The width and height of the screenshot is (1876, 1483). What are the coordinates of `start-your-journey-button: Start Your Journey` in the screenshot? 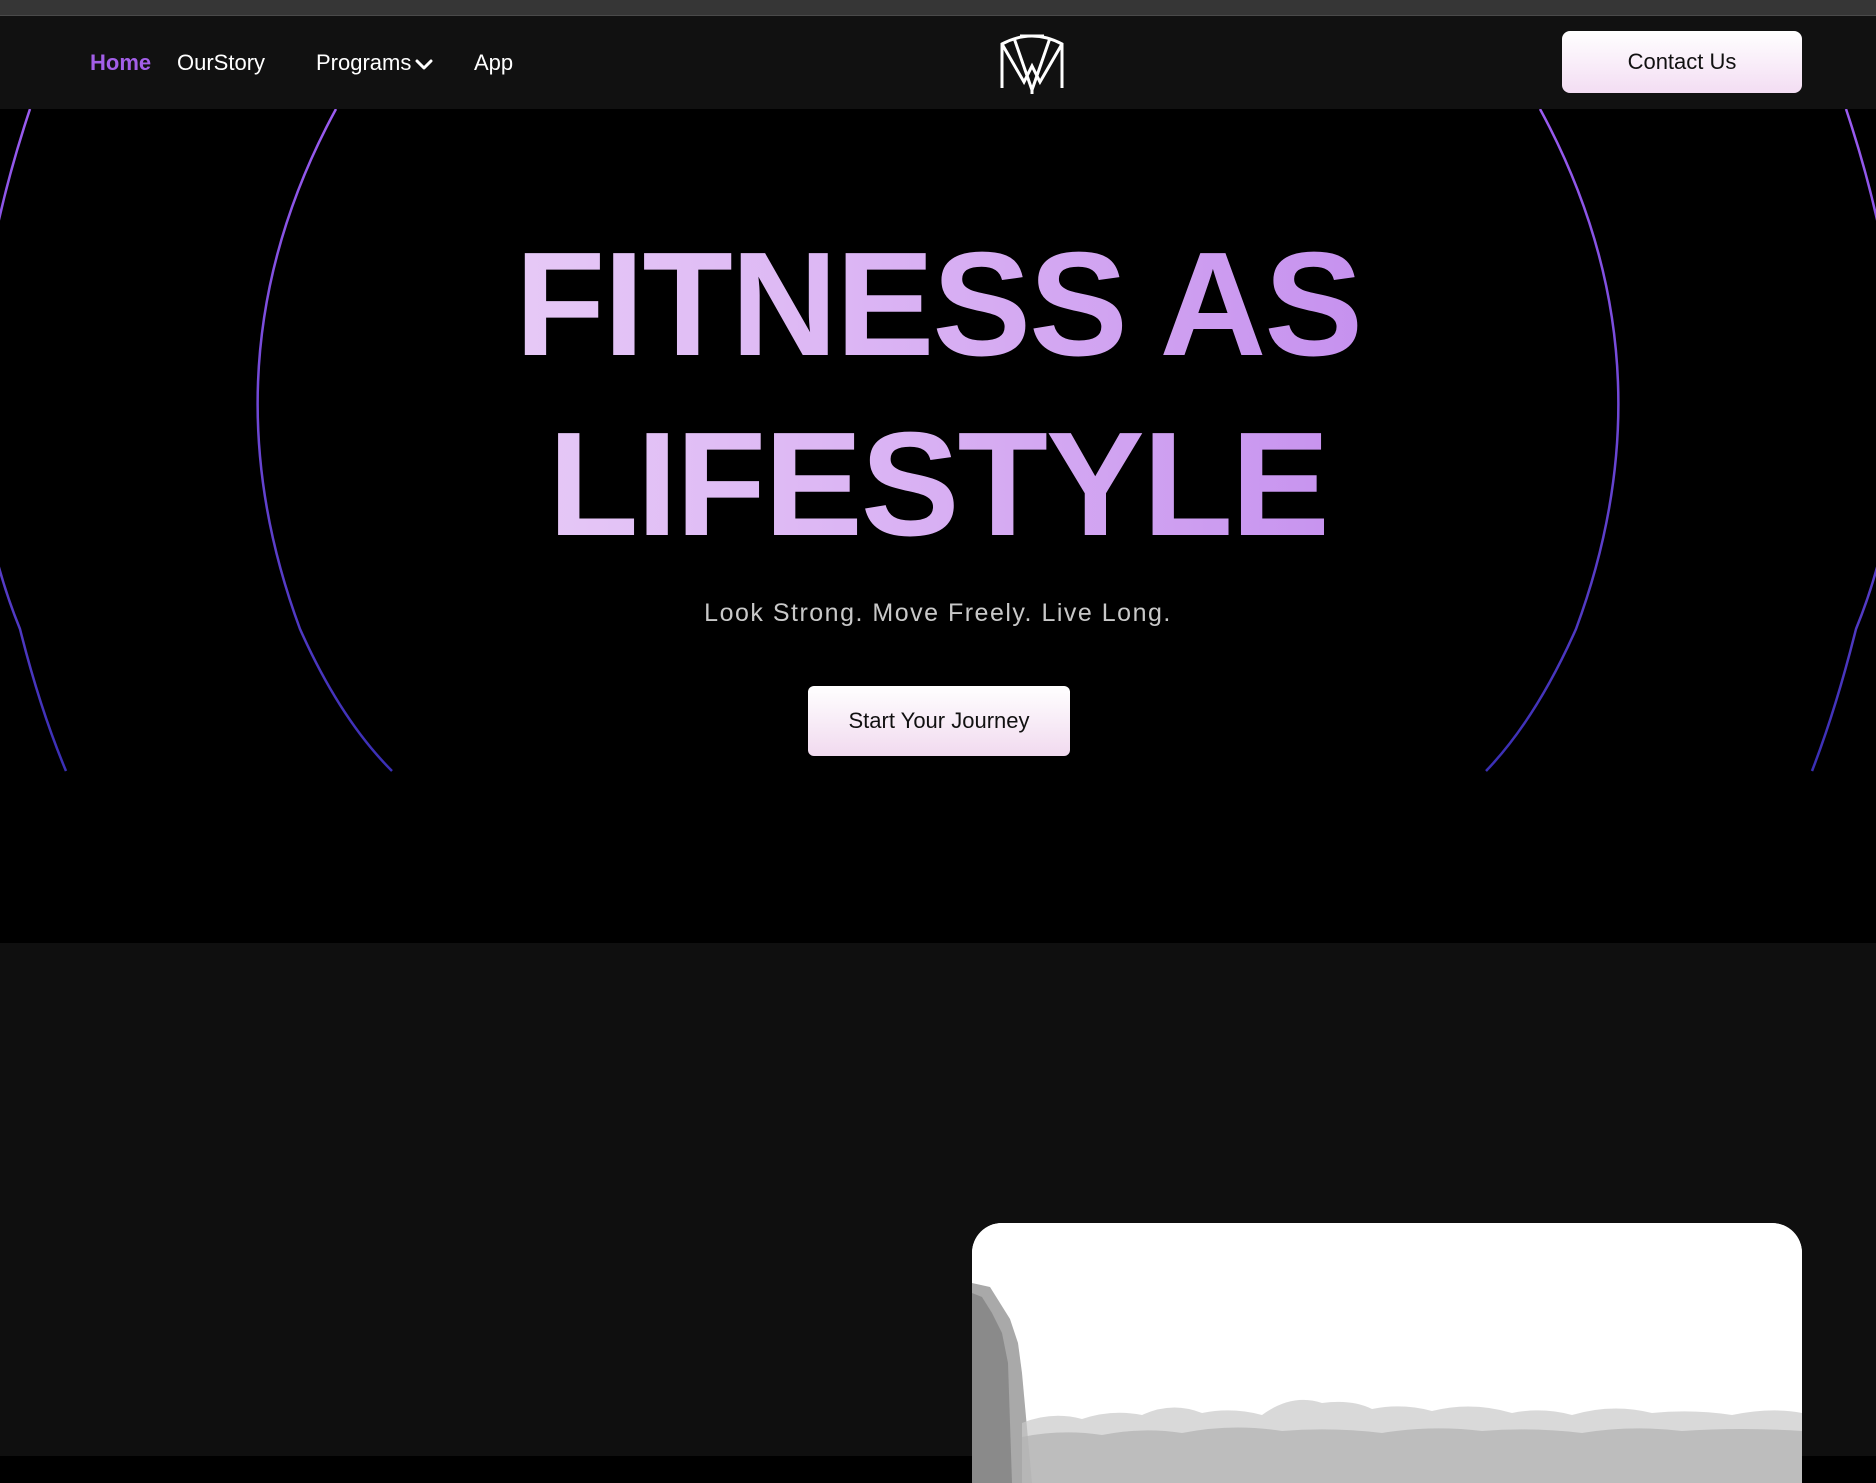 It's located at (939, 721).